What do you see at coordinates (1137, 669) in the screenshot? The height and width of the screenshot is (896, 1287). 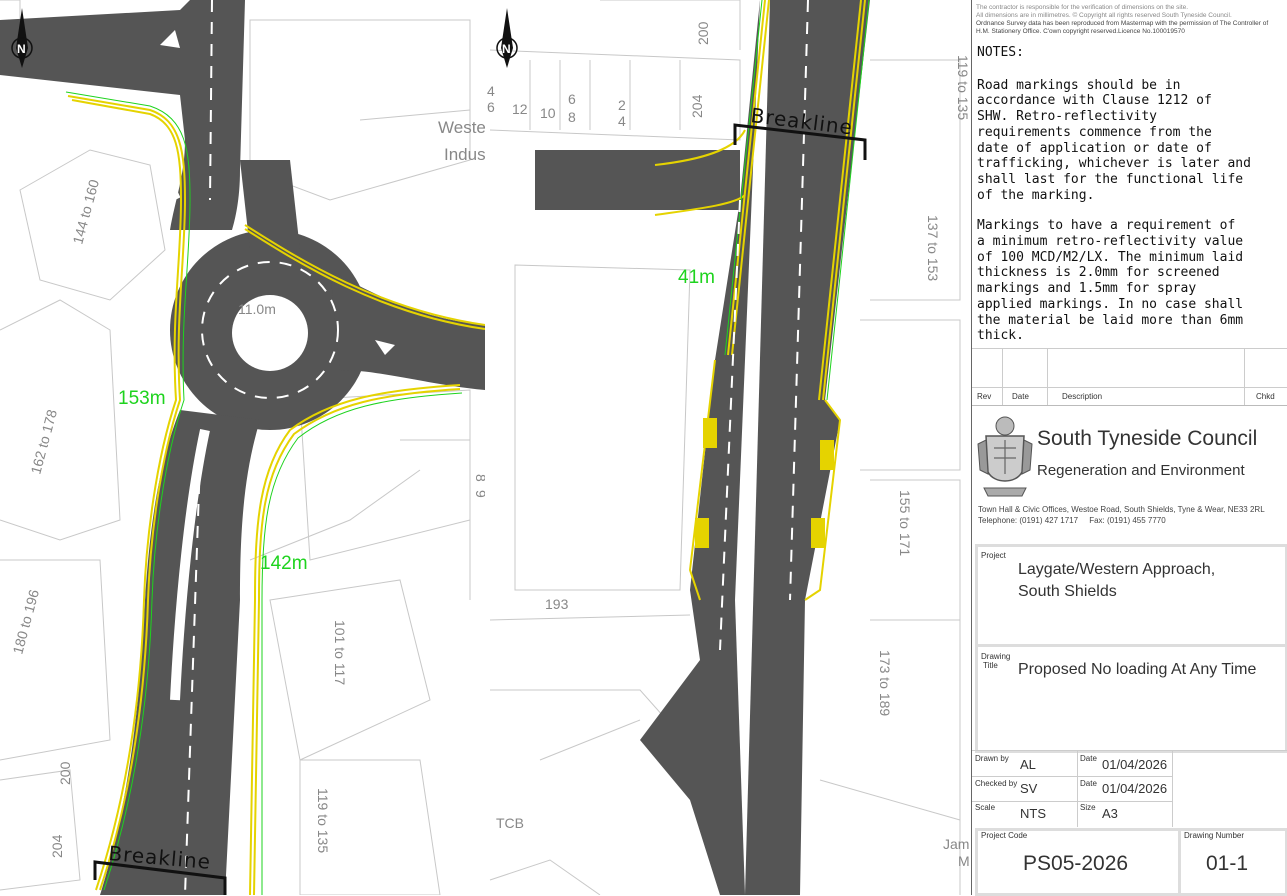 I see `drawing-title: Proposed No loading At Any Time` at bounding box center [1137, 669].